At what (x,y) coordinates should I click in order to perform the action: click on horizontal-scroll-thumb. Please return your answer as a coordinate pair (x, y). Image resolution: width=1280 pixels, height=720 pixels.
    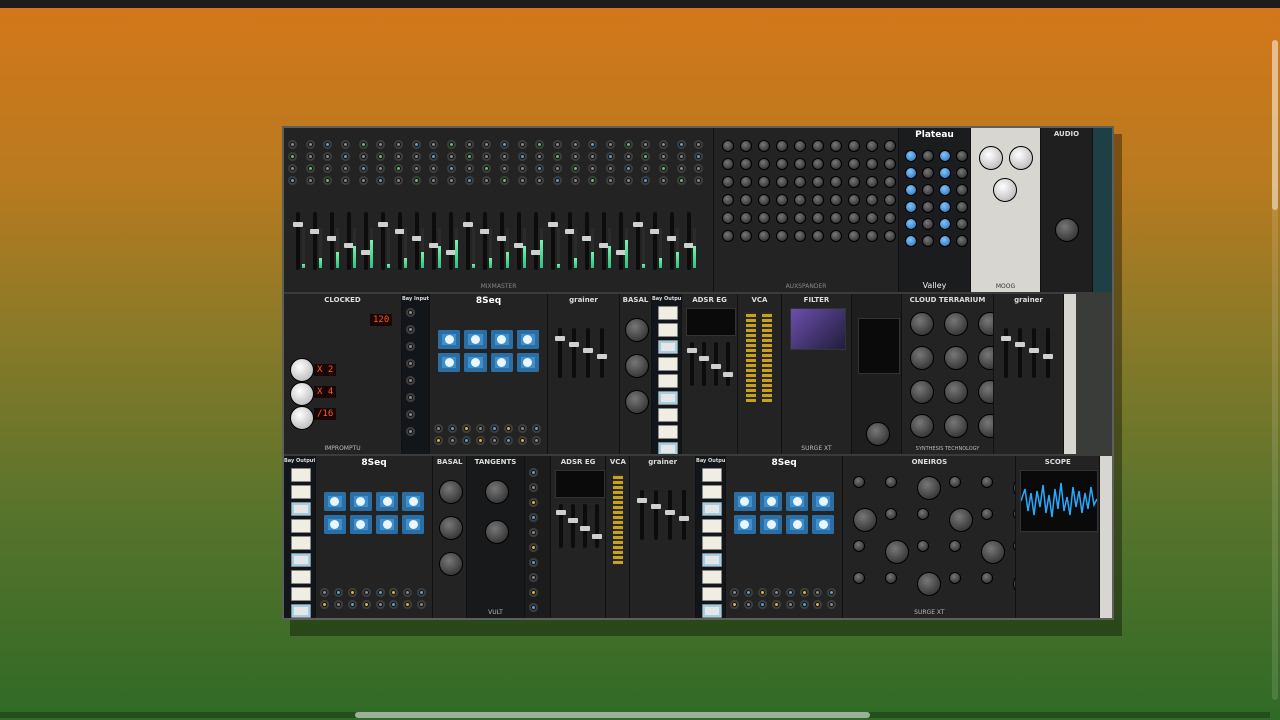
    Looking at the image, I should click on (612, 715).